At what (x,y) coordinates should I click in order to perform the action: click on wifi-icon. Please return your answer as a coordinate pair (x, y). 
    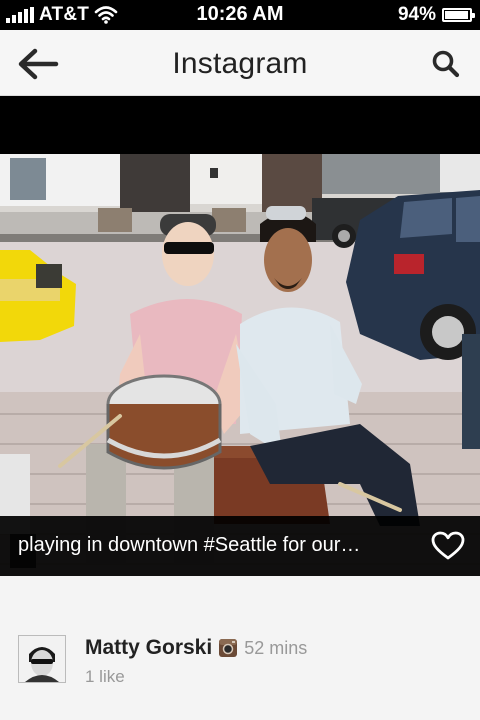
    Looking at the image, I should click on (106, 15).